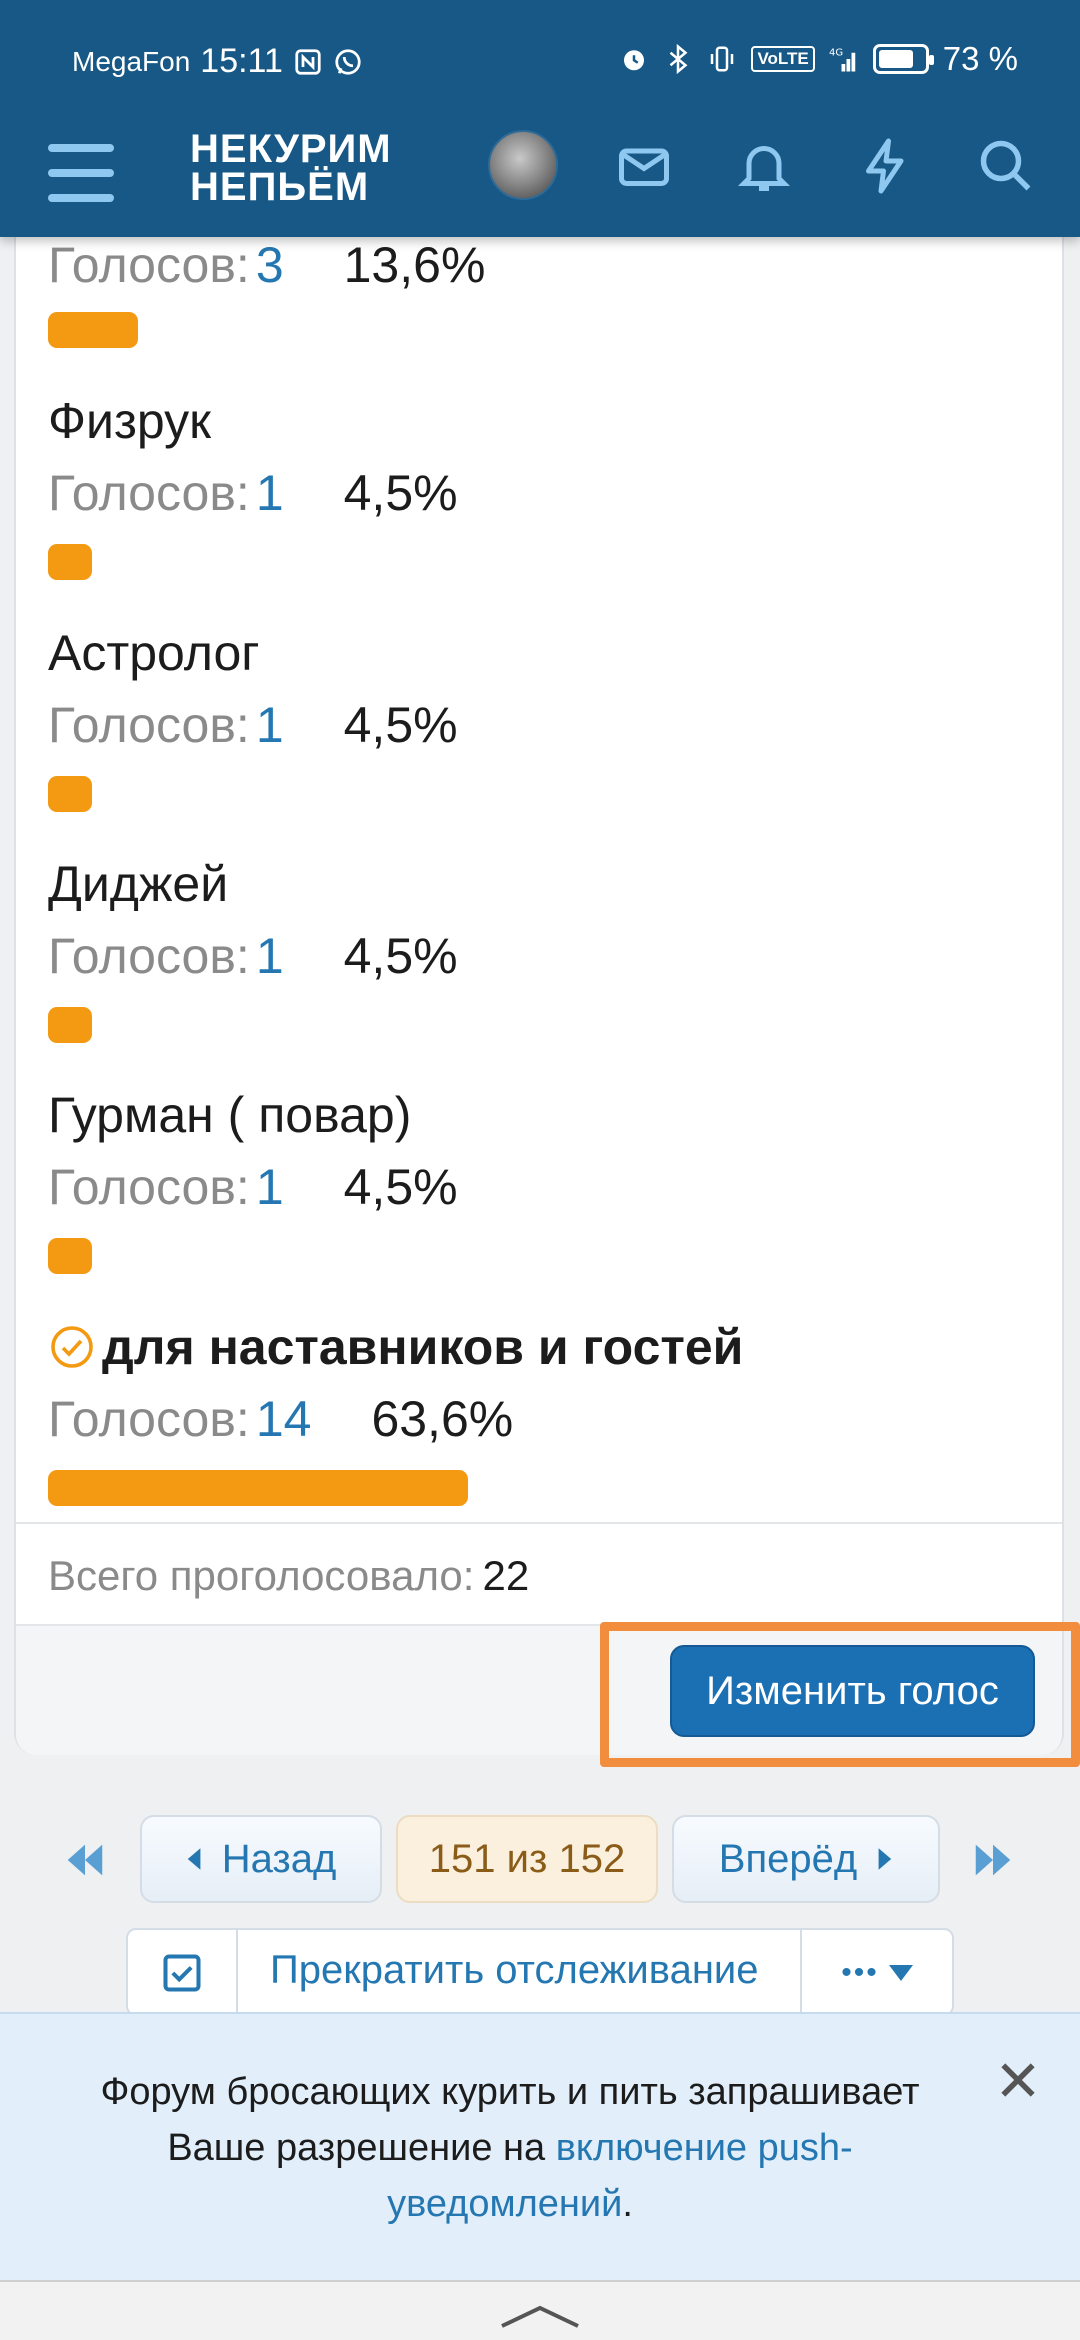 Image resolution: width=1080 pixels, height=2340 pixels. I want to click on avatar, so click(523, 165).